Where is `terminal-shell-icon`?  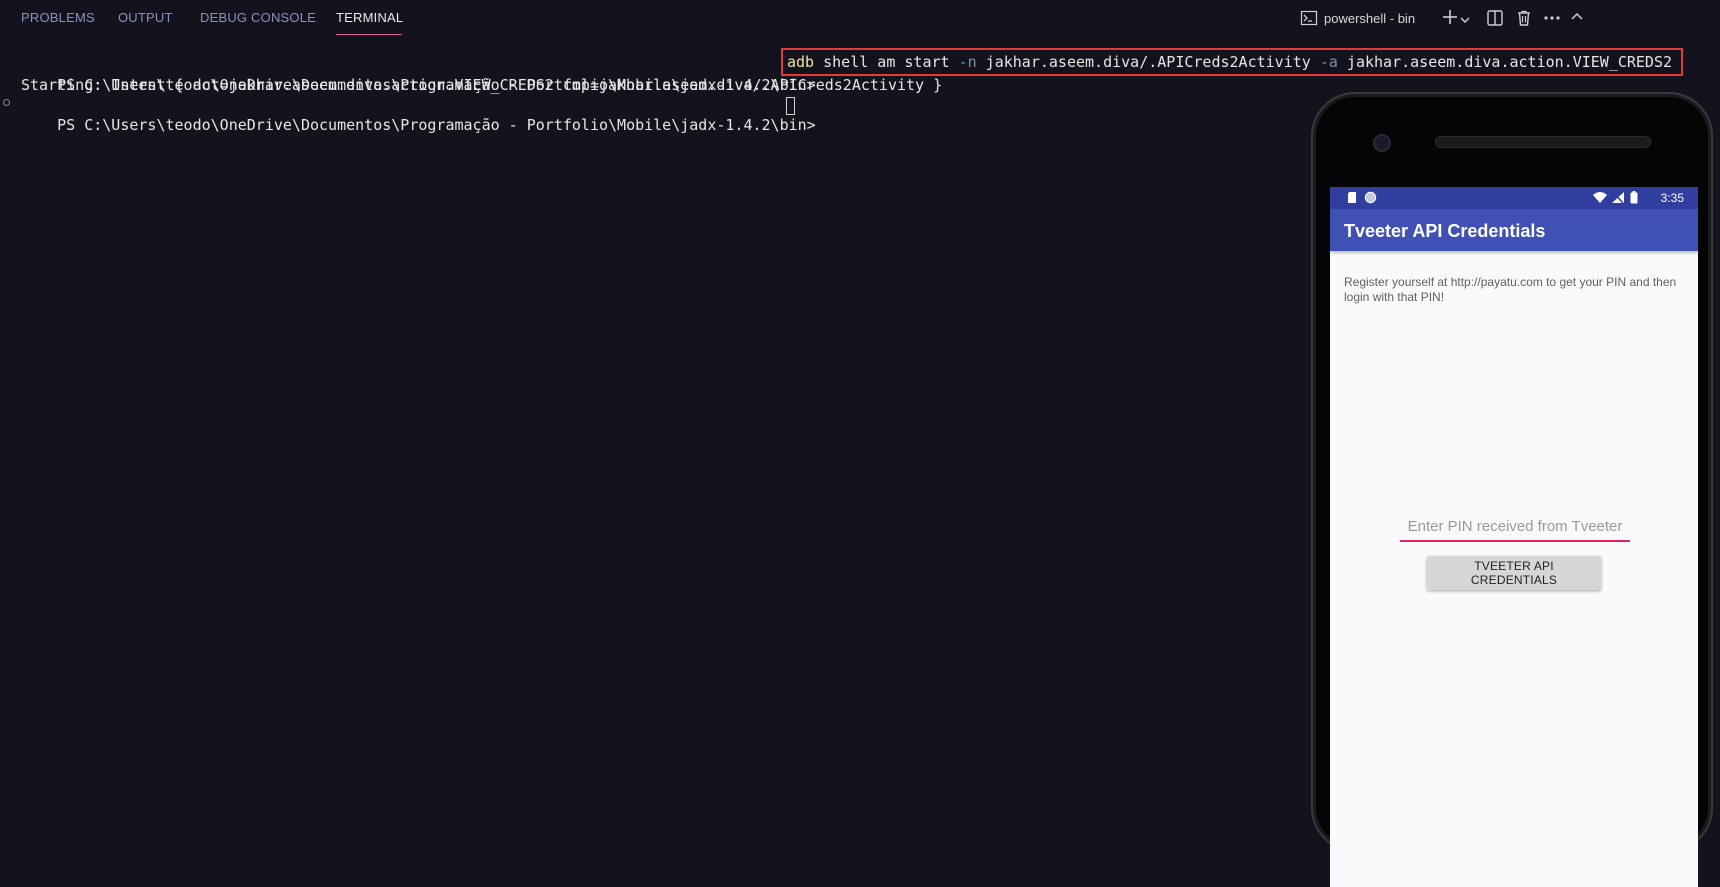
terminal-shell-icon is located at coordinates (1309, 20).